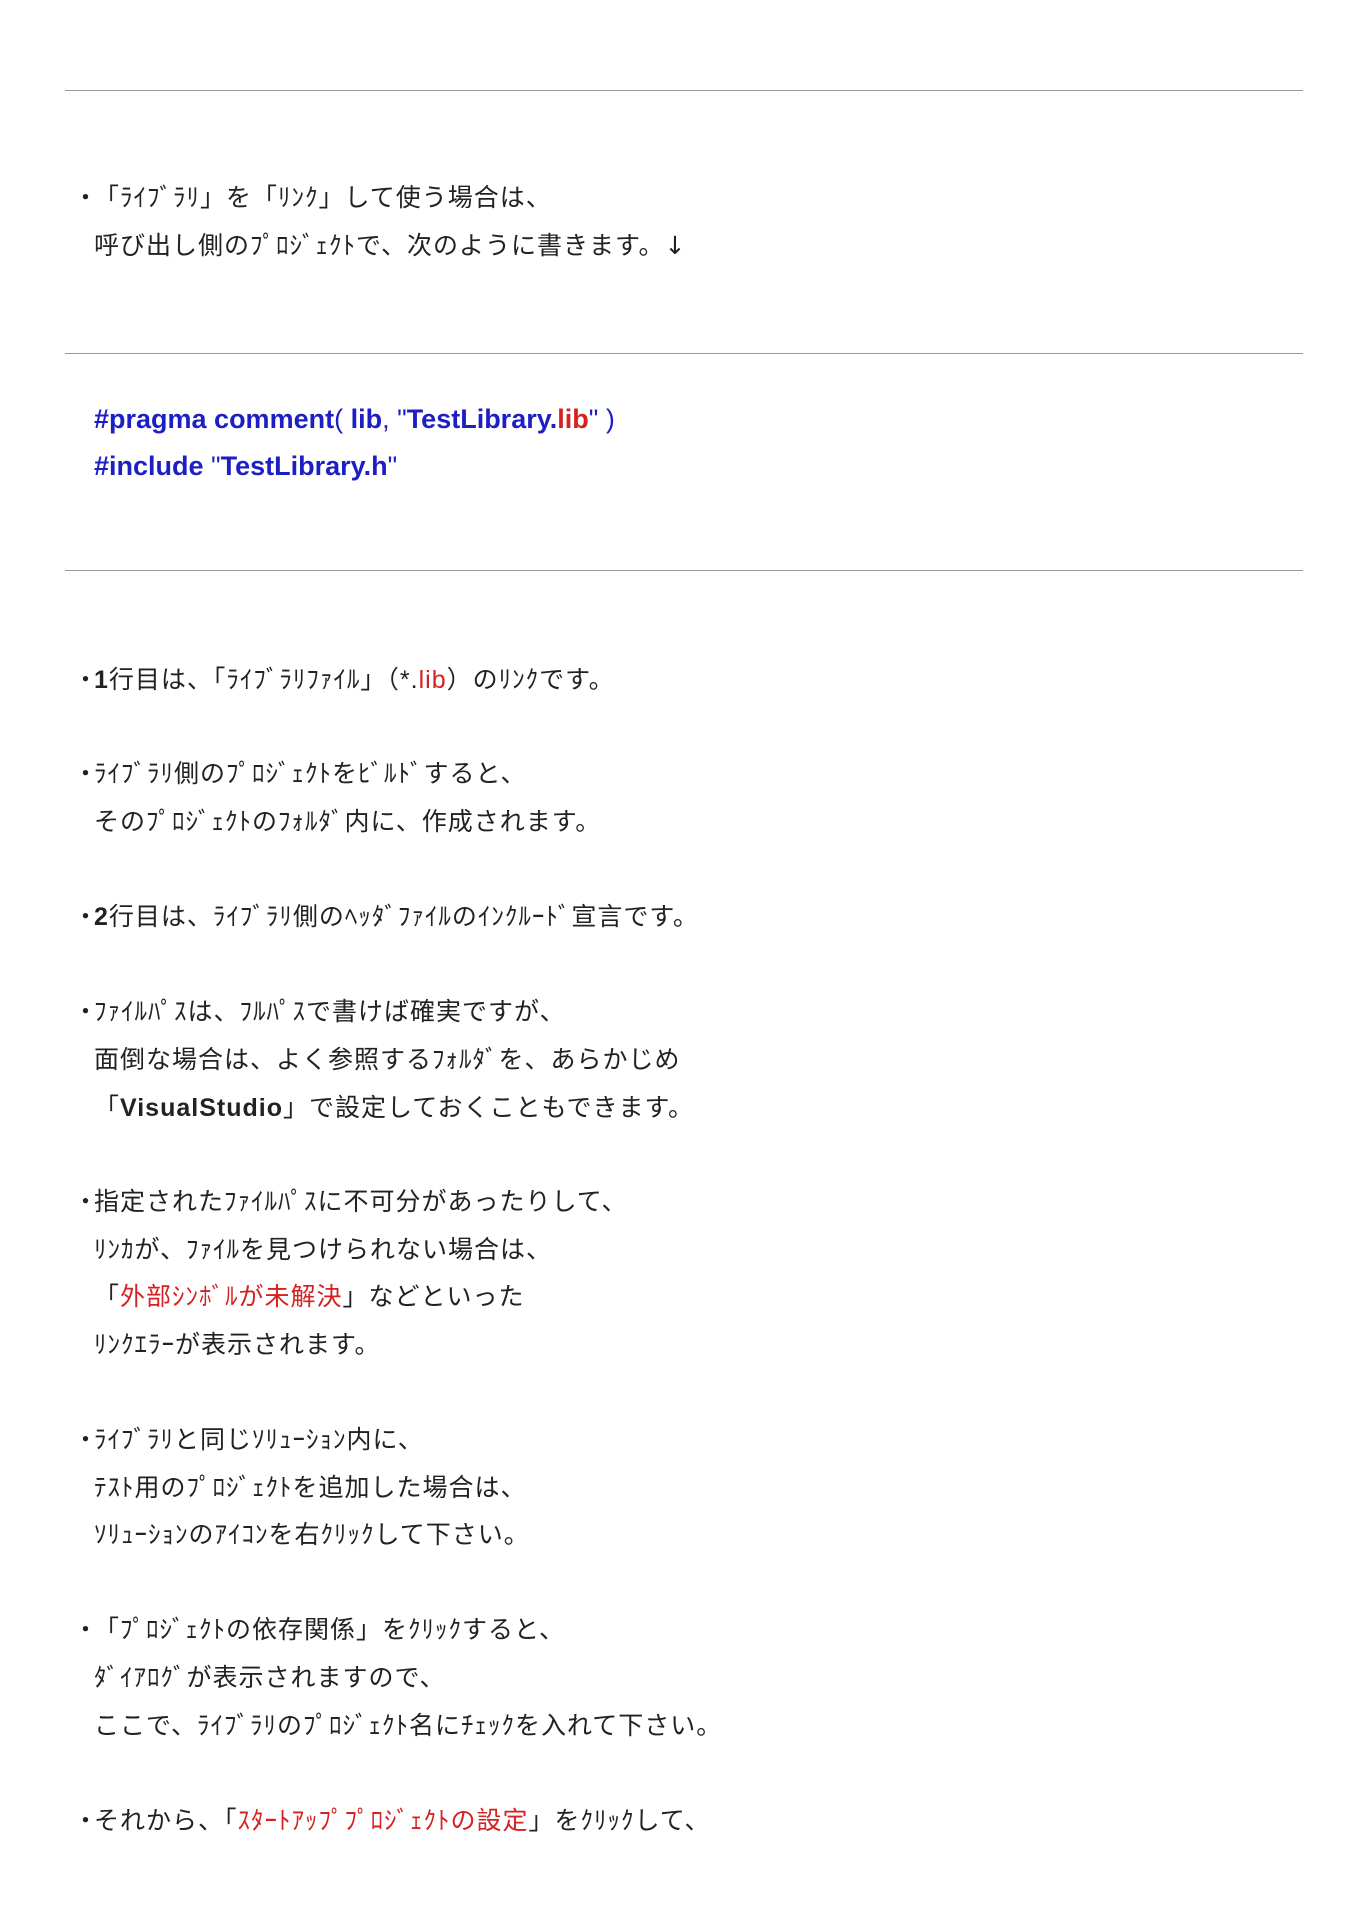  What do you see at coordinates (330, 1011) in the screenshot?
I see `note-4-text-1: ﾌｧｲﾙﾊﾟｽは、ﾌﾙﾊﾟｽで書けば確実ですが、` at bounding box center [330, 1011].